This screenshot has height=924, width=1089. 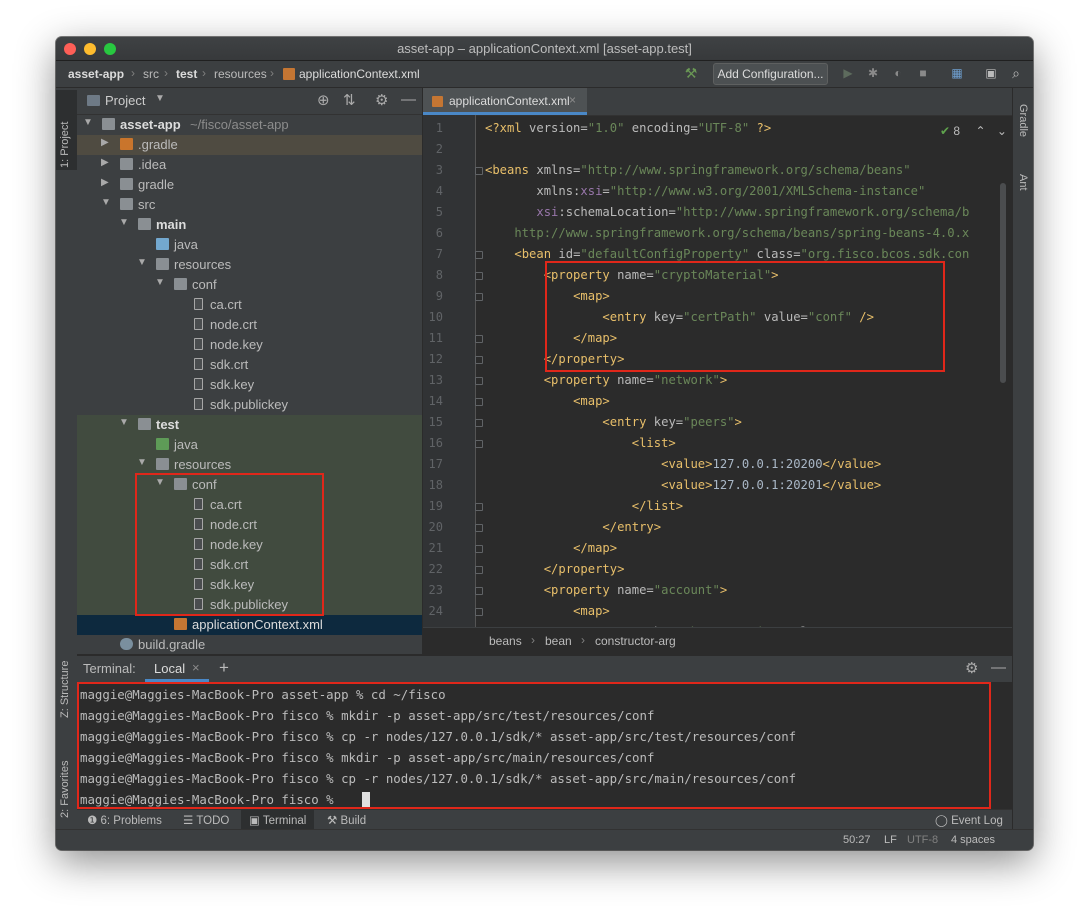 I want to click on chevron-up-icon: ⌃, so click(x=980, y=131).